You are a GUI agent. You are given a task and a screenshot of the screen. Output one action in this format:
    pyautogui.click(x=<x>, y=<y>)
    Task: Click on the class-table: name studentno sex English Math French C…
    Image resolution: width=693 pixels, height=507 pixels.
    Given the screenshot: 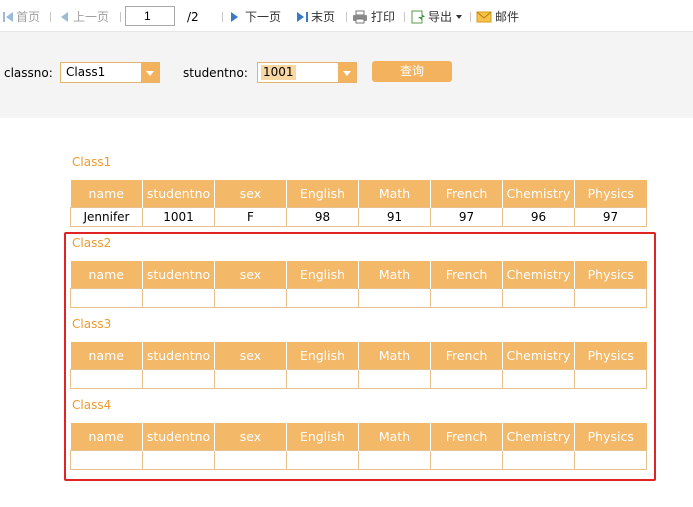 What is the action you would take?
    pyautogui.click(x=358, y=203)
    